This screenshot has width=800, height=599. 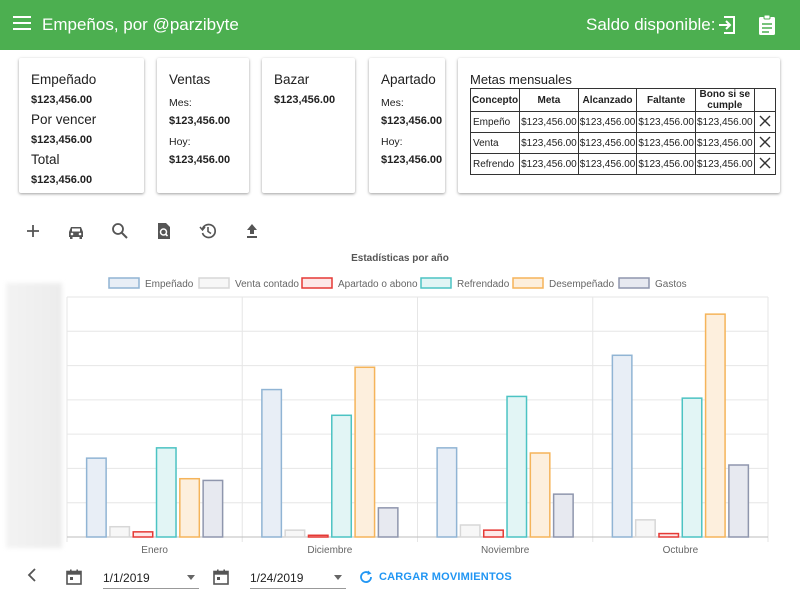 I want to click on por-vencer-label: Por vencer, so click(x=64, y=119).